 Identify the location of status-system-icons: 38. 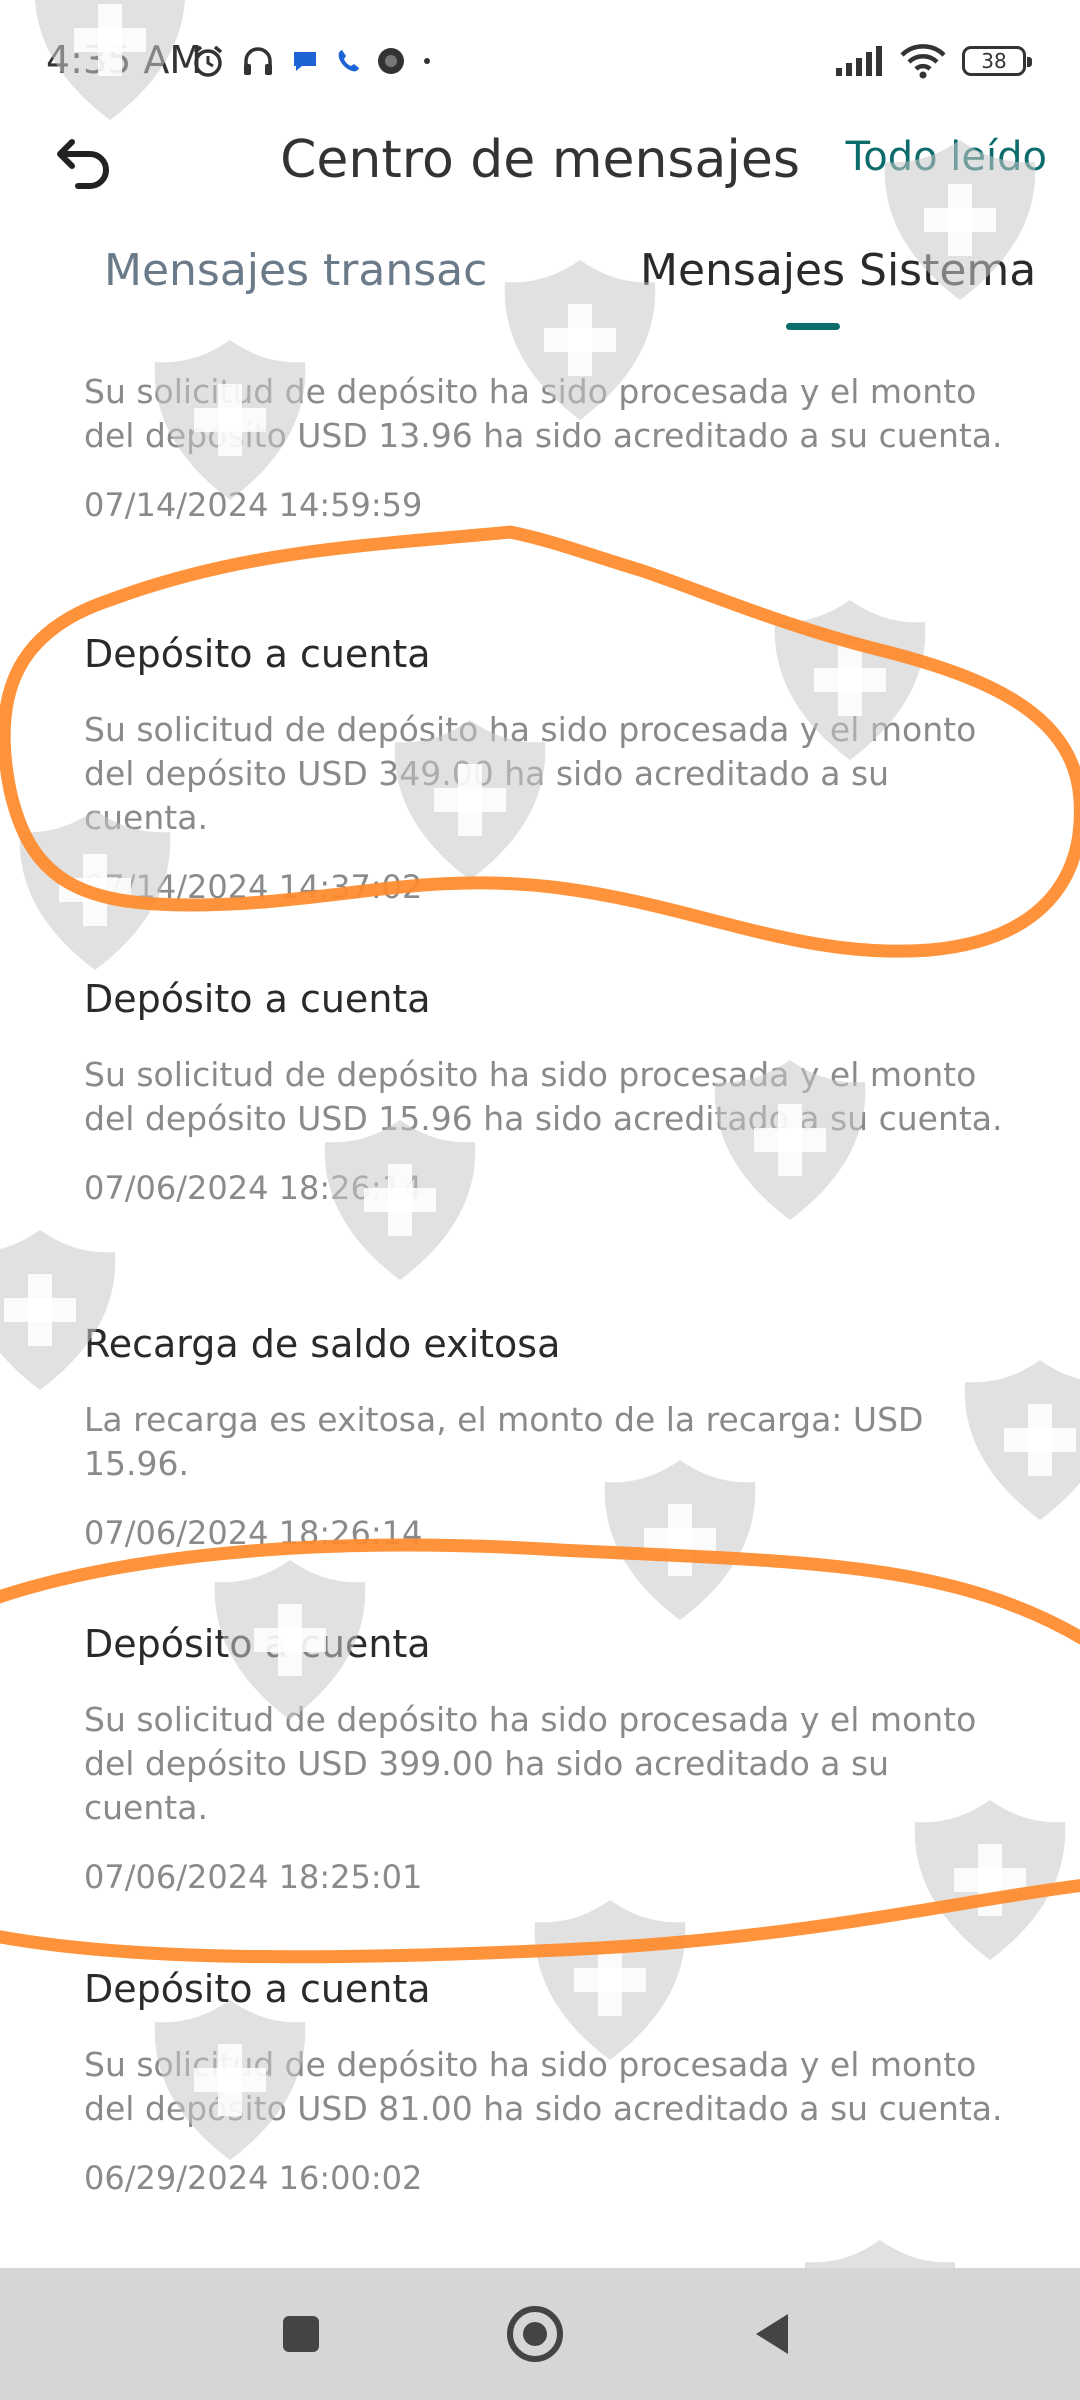
(933, 61).